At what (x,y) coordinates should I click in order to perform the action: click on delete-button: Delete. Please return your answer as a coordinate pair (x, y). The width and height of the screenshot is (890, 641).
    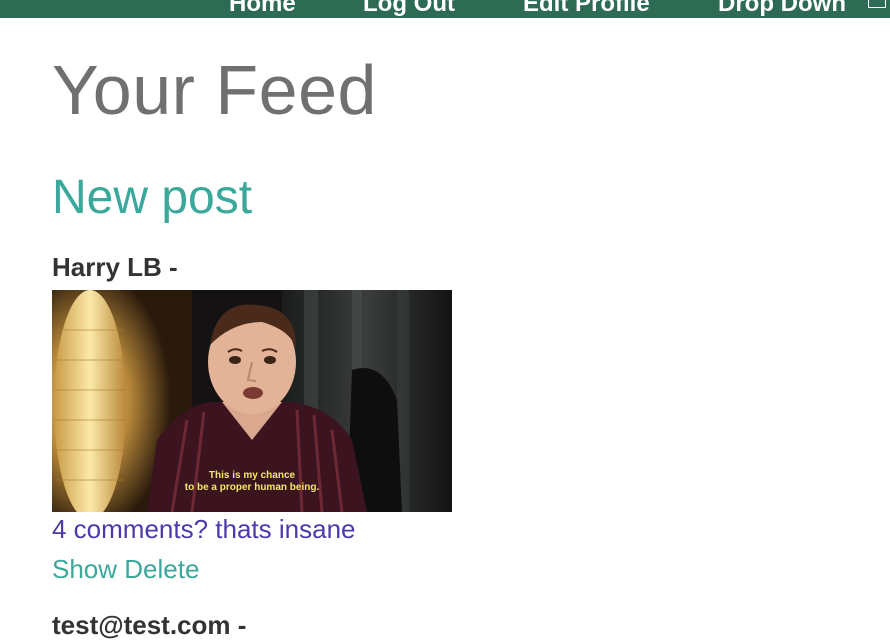
    Looking at the image, I should click on (161, 569).